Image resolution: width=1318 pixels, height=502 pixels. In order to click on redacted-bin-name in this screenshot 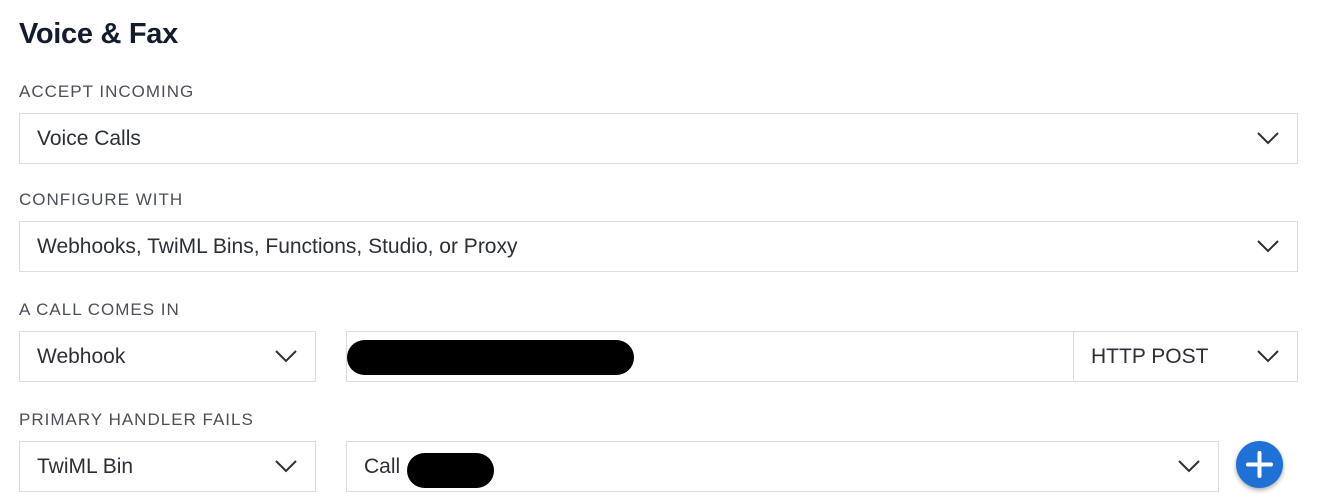, I will do `click(450, 470)`.